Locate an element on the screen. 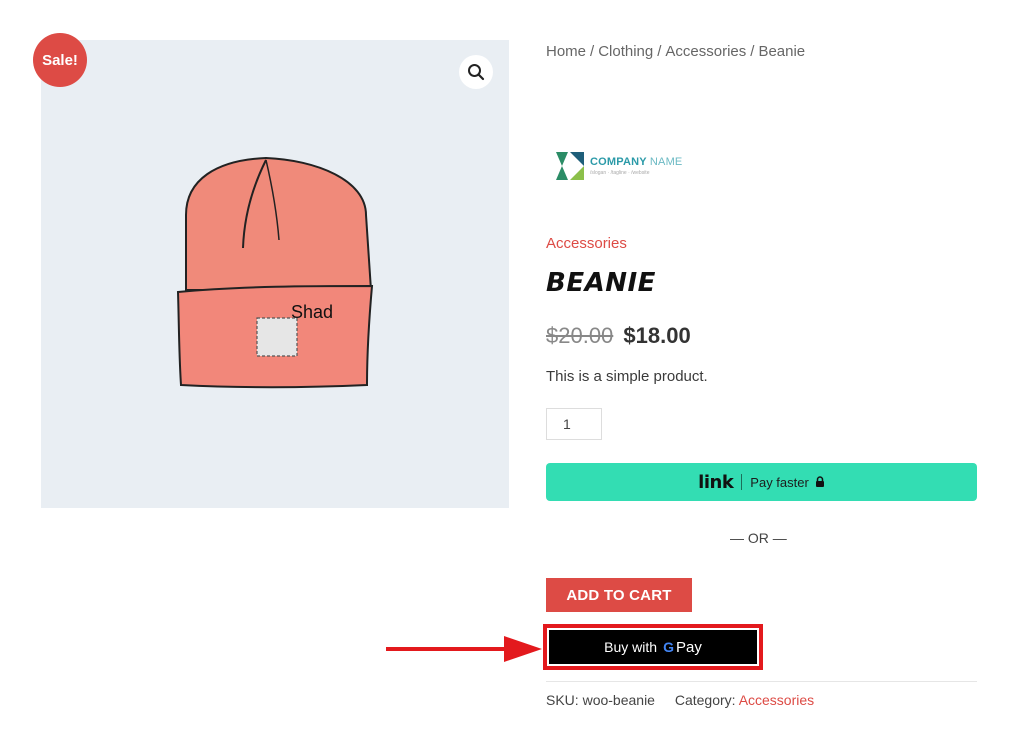 The height and width of the screenshot is (731, 1024). breadcrumb-home: Home is located at coordinates (566, 51).